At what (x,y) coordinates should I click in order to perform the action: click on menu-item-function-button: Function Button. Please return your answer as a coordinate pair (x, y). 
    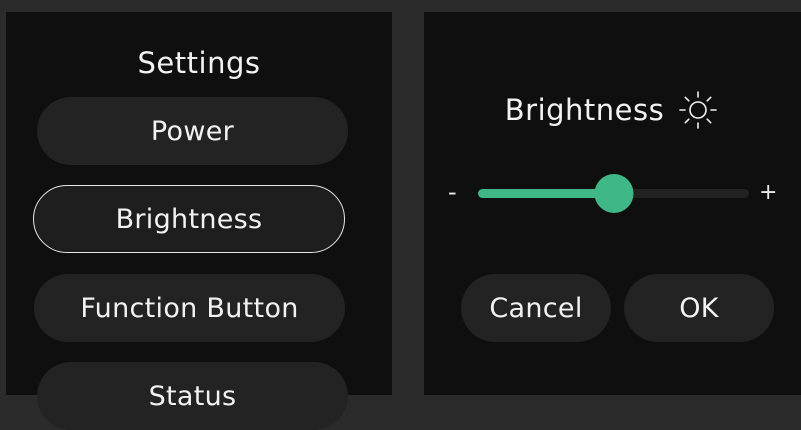
    Looking at the image, I should click on (189, 308).